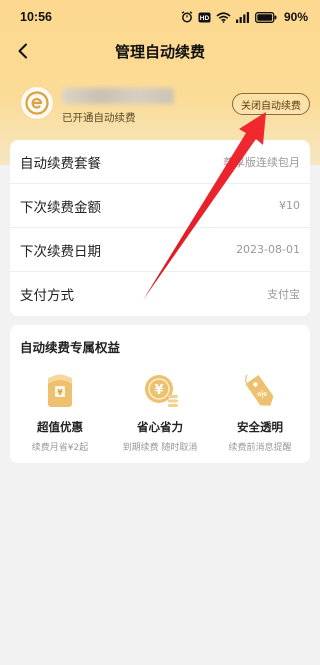  I want to click on close-auto-renew-button: 关闭自动续费, so click(271, 104).